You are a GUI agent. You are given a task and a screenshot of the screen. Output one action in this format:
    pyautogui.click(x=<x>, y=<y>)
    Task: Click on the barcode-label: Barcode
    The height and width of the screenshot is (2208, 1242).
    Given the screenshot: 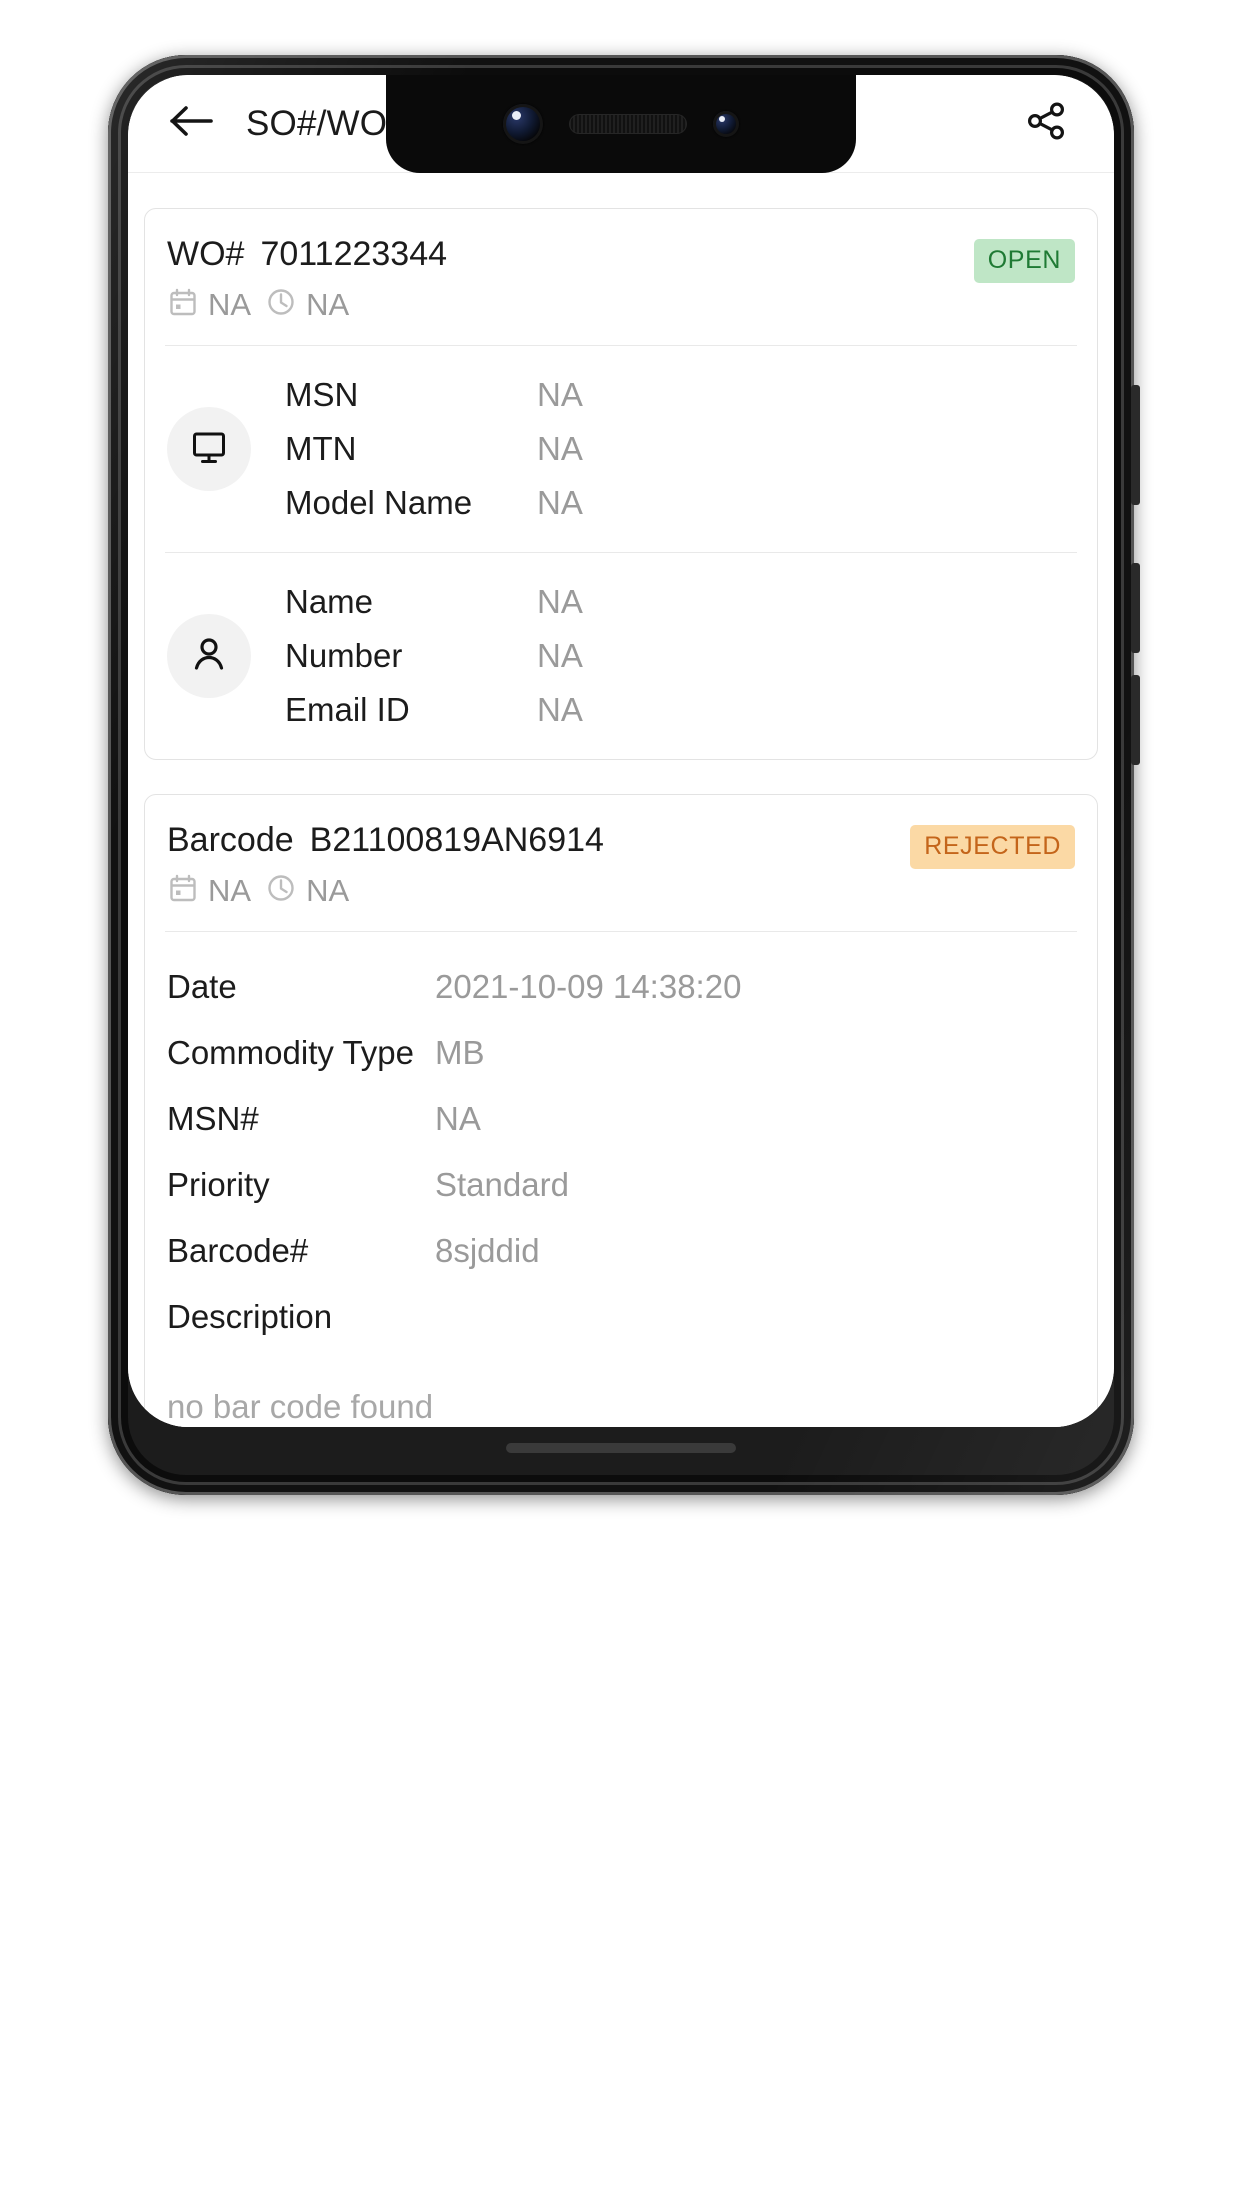 What is the action you would take?
    pyautogui.click(x=230, y=840)
    